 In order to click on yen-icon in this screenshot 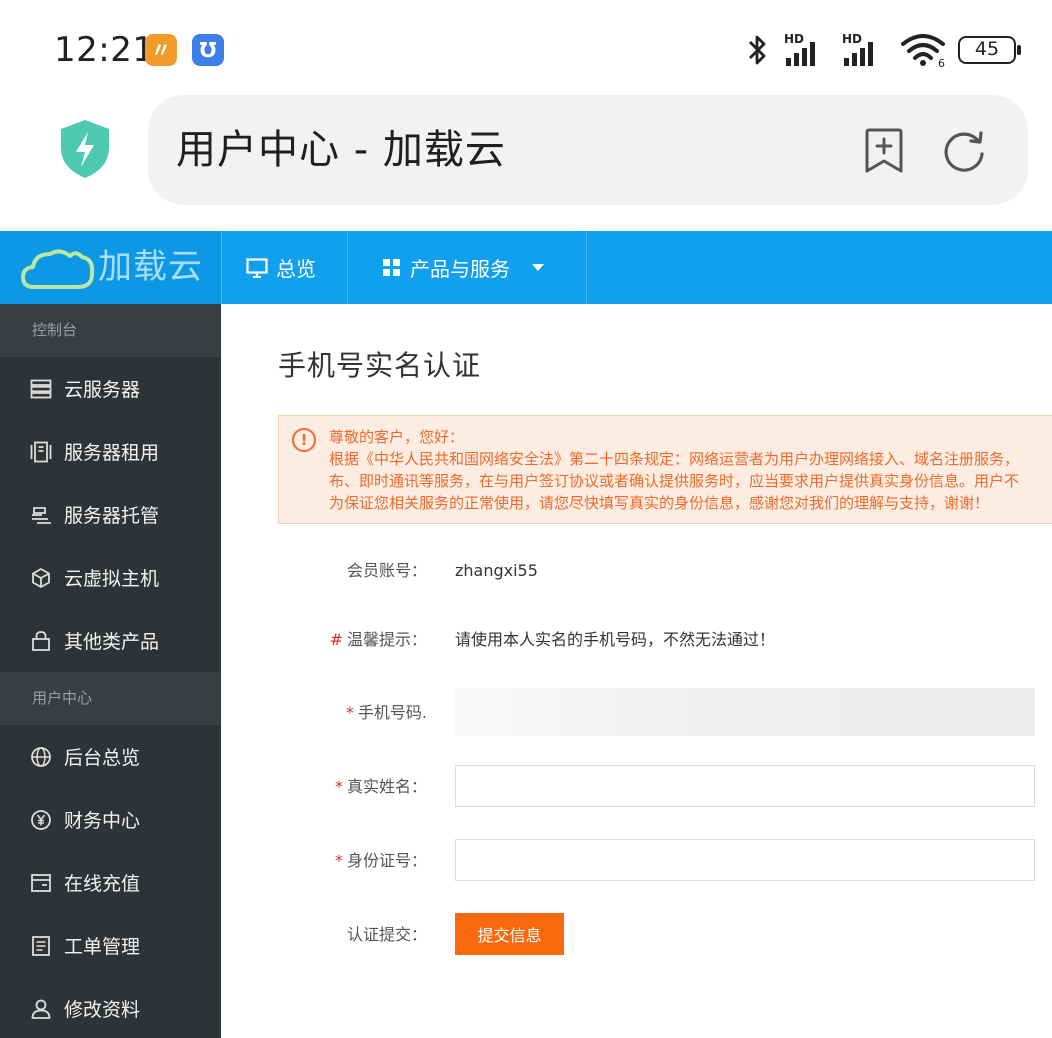, I will do `click(41, 819)`.